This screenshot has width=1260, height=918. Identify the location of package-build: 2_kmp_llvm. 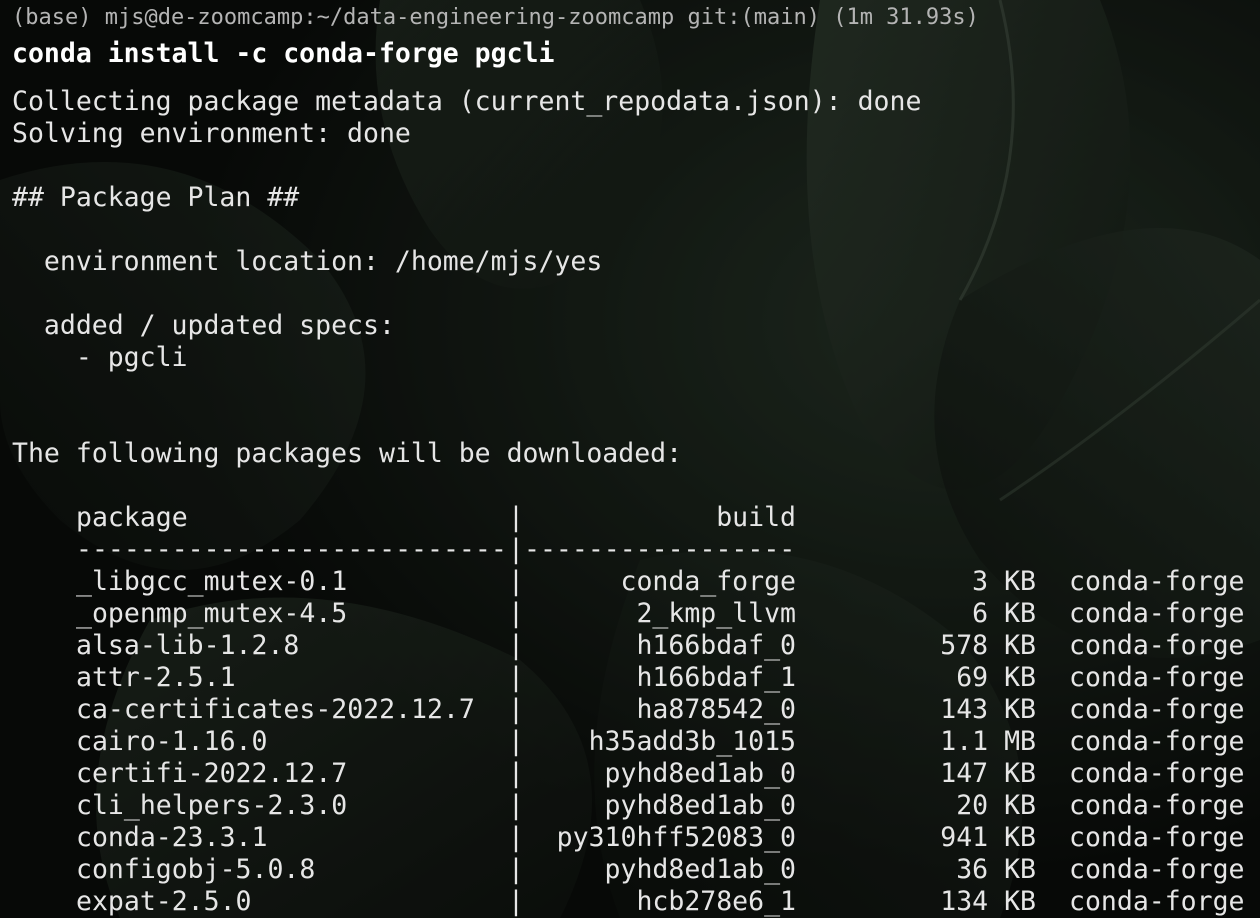
(716, 613).